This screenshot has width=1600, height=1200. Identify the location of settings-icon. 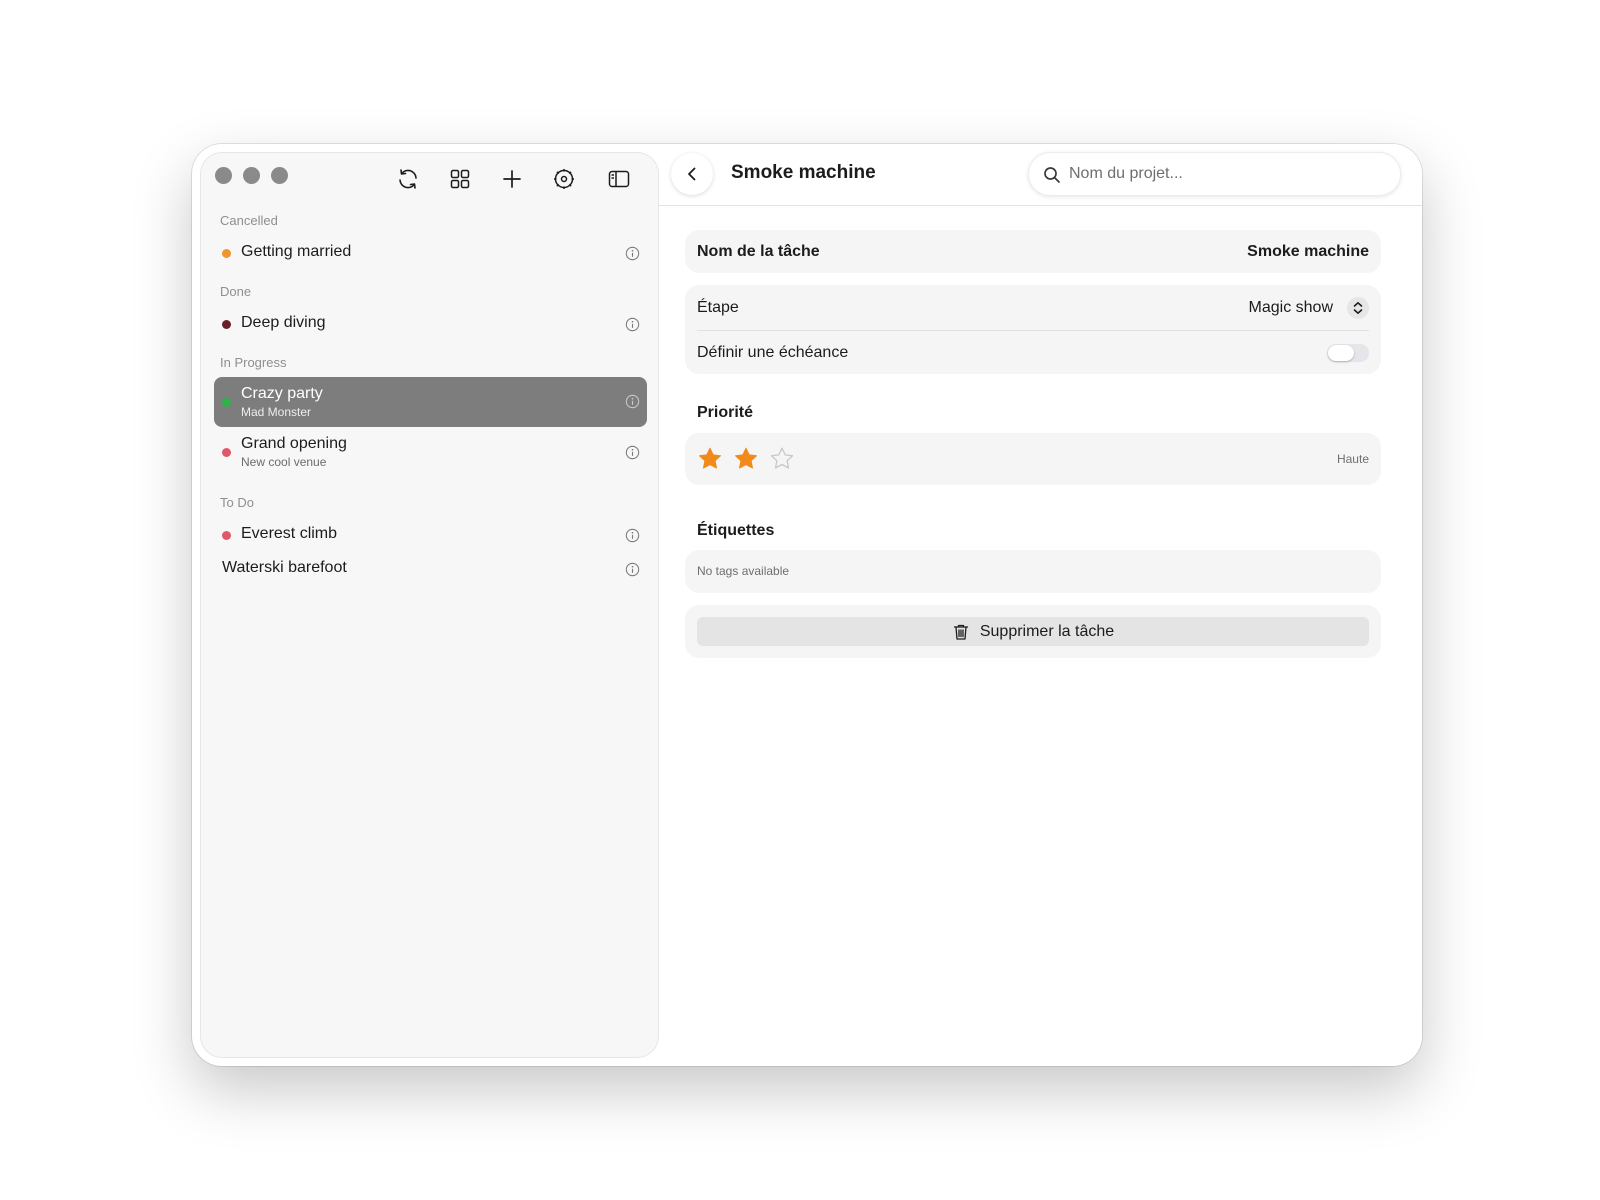
(564, 179).